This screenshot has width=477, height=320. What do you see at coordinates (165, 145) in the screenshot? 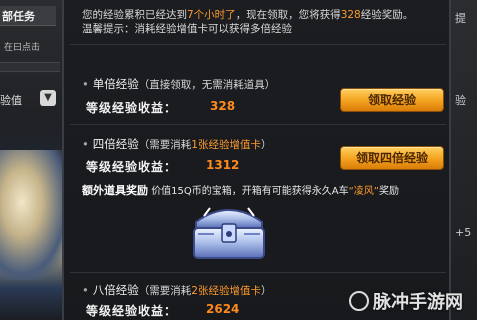
I see `option-quad-sub-pre: （需要消耗` at bounding box center [165, 145].